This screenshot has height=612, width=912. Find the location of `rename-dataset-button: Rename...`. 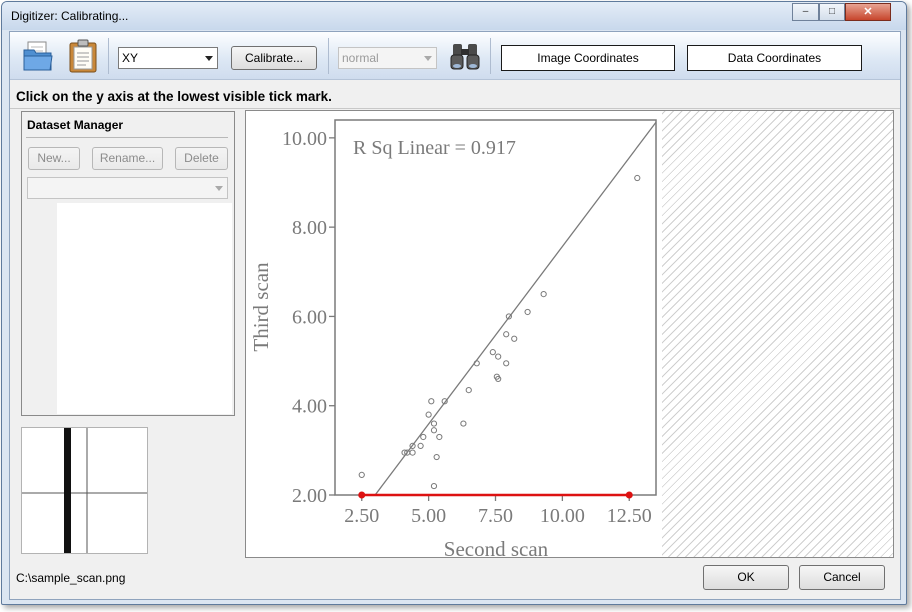

rename-dataset-button: Rename... is located at coordinates (127, 158).